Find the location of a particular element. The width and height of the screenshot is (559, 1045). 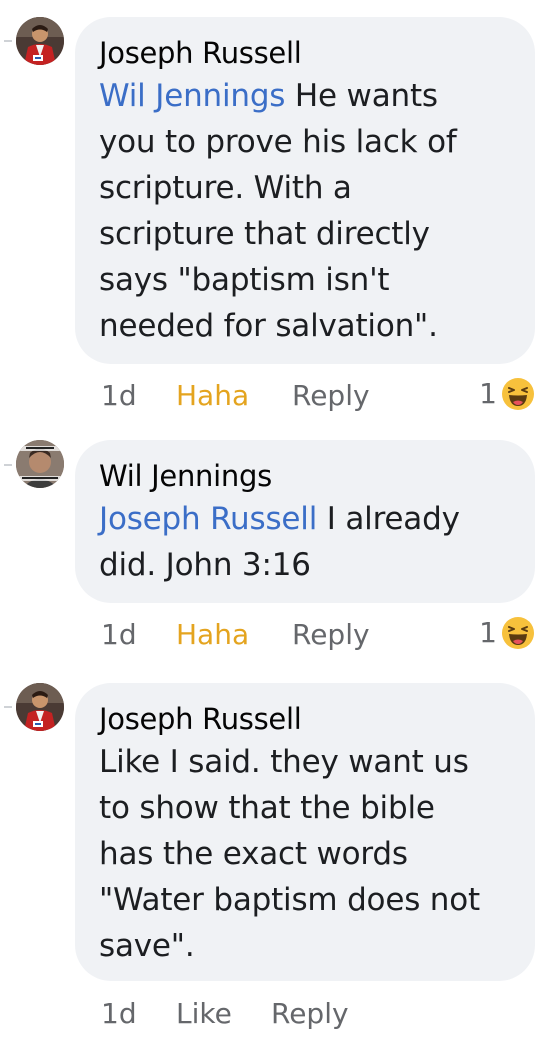

comment-actions: 1d Like Reply is located at coordinates (225, 1014).